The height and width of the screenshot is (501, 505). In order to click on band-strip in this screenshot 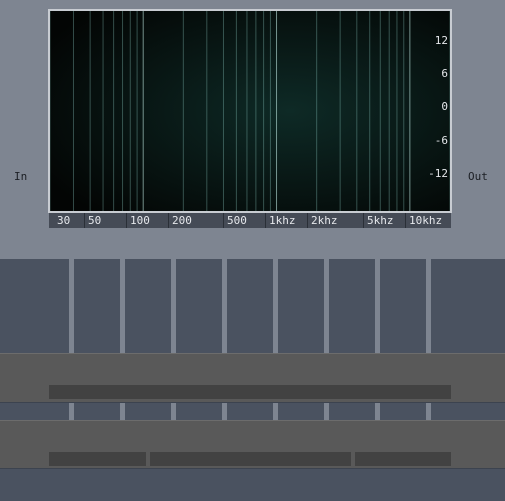, I will do `click(252, 411)`.